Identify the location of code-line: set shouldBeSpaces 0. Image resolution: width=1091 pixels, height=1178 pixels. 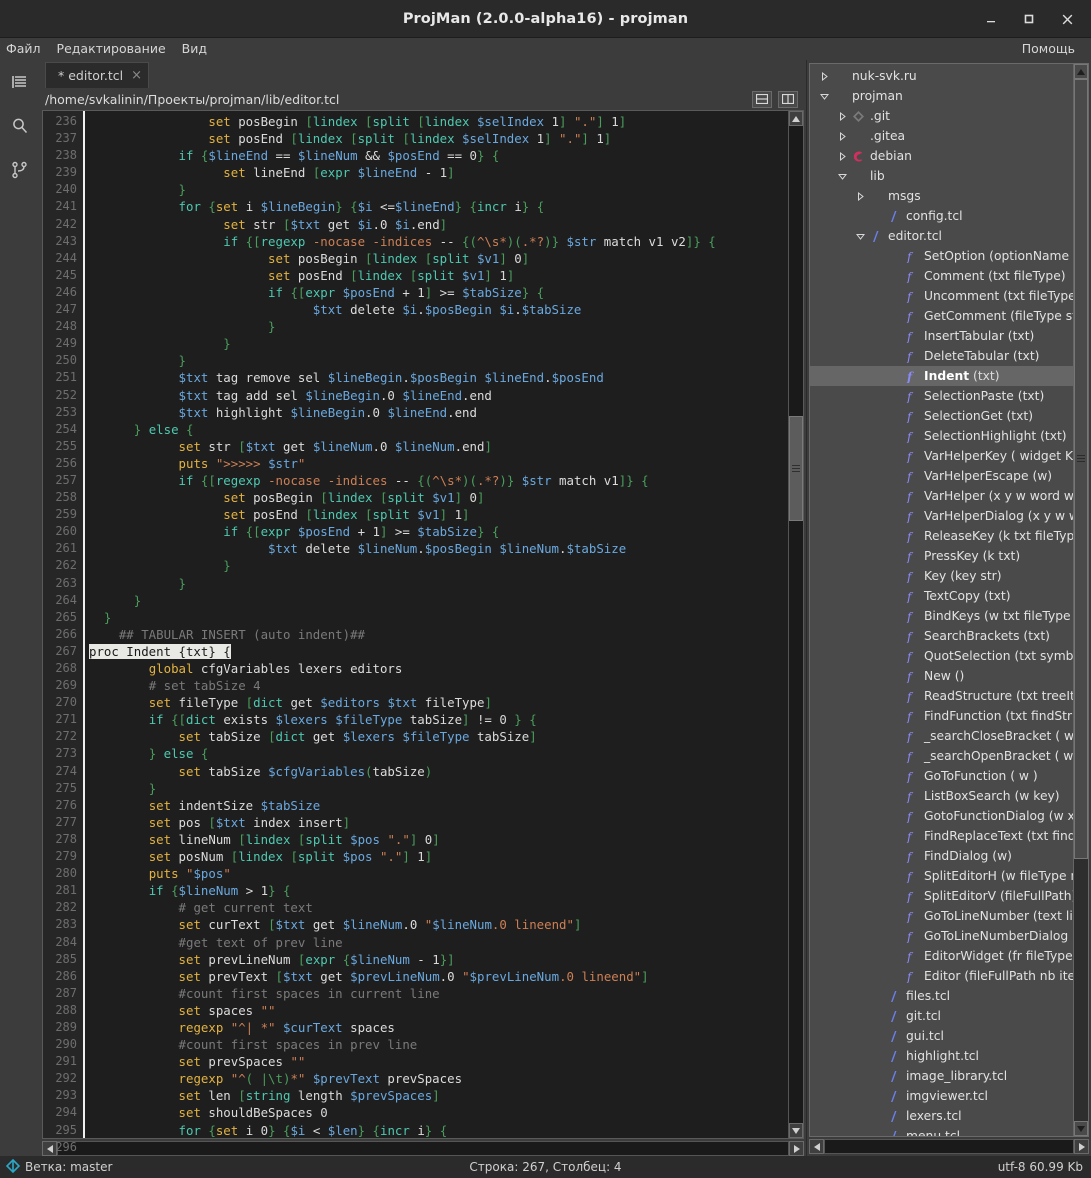
(438, 1112).